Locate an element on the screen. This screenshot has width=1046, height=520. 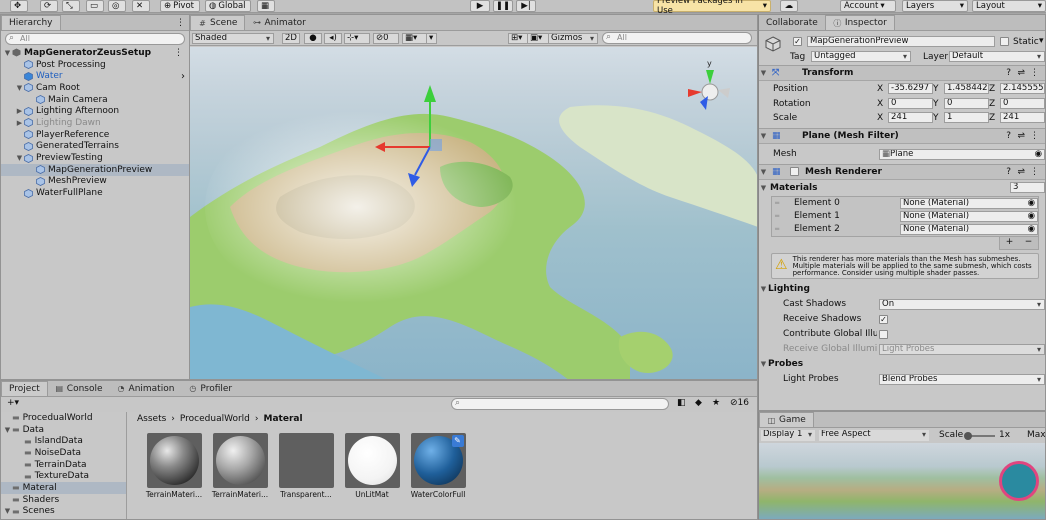
rect-tool-button: ▭ is located at coordinates (95, 6).